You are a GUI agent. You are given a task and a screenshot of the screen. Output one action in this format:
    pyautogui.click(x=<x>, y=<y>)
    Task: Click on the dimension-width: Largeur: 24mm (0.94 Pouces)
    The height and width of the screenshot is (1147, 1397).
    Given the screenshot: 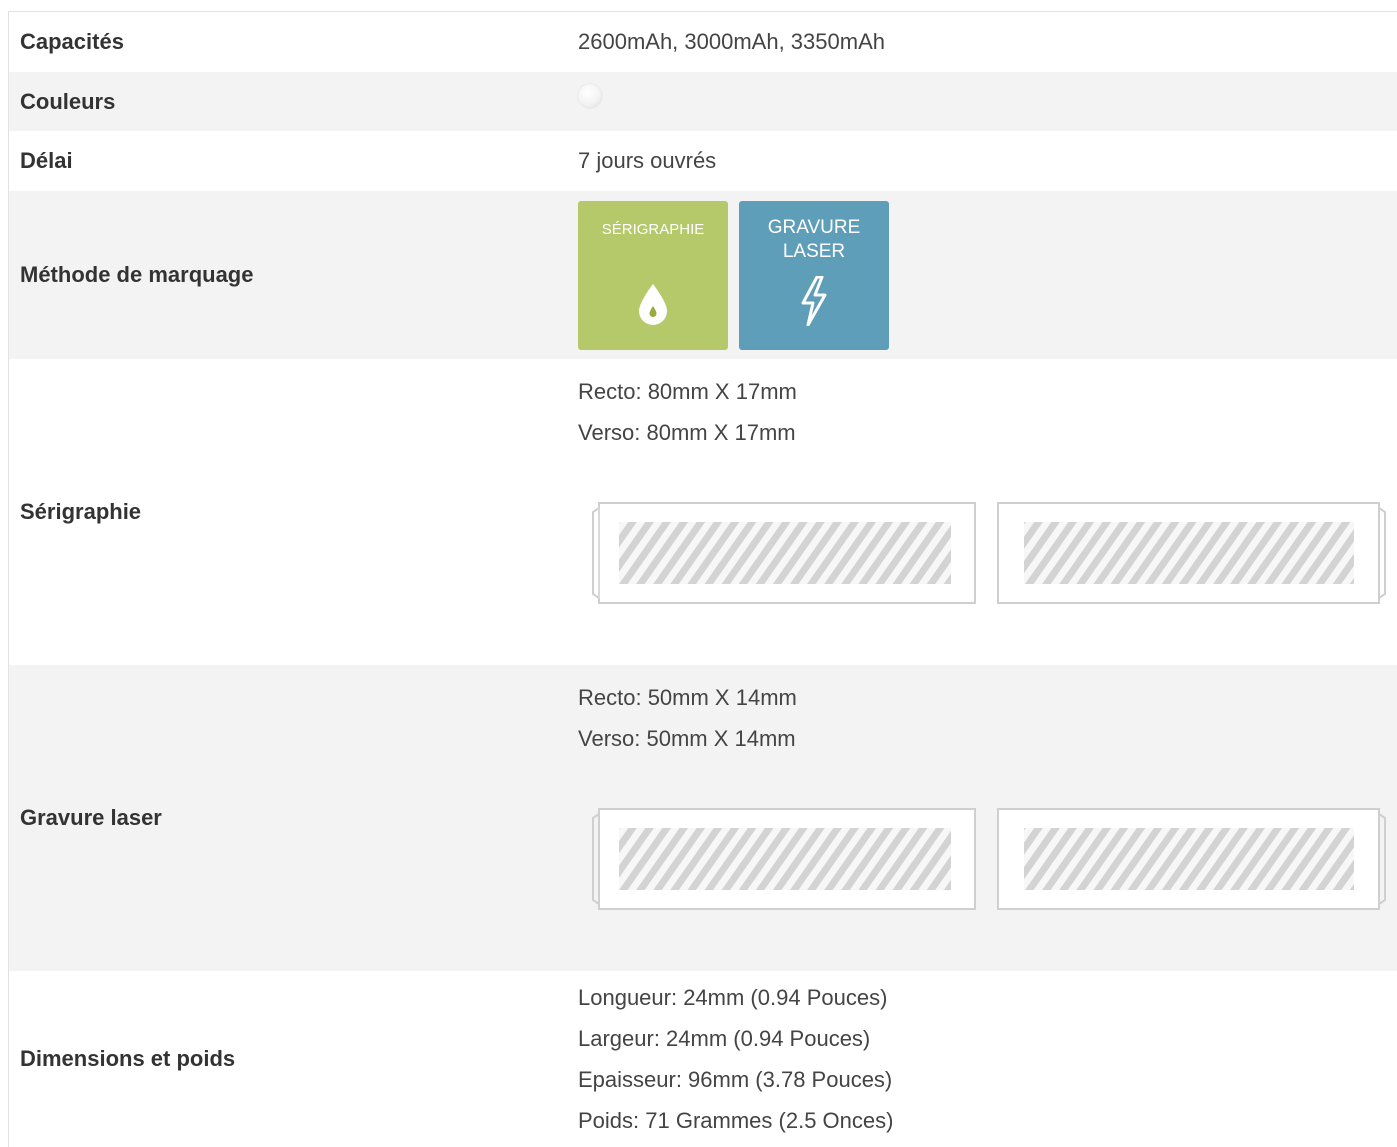 What is the action you would take?
    pyautogui.click(x=724, y=1038)
    